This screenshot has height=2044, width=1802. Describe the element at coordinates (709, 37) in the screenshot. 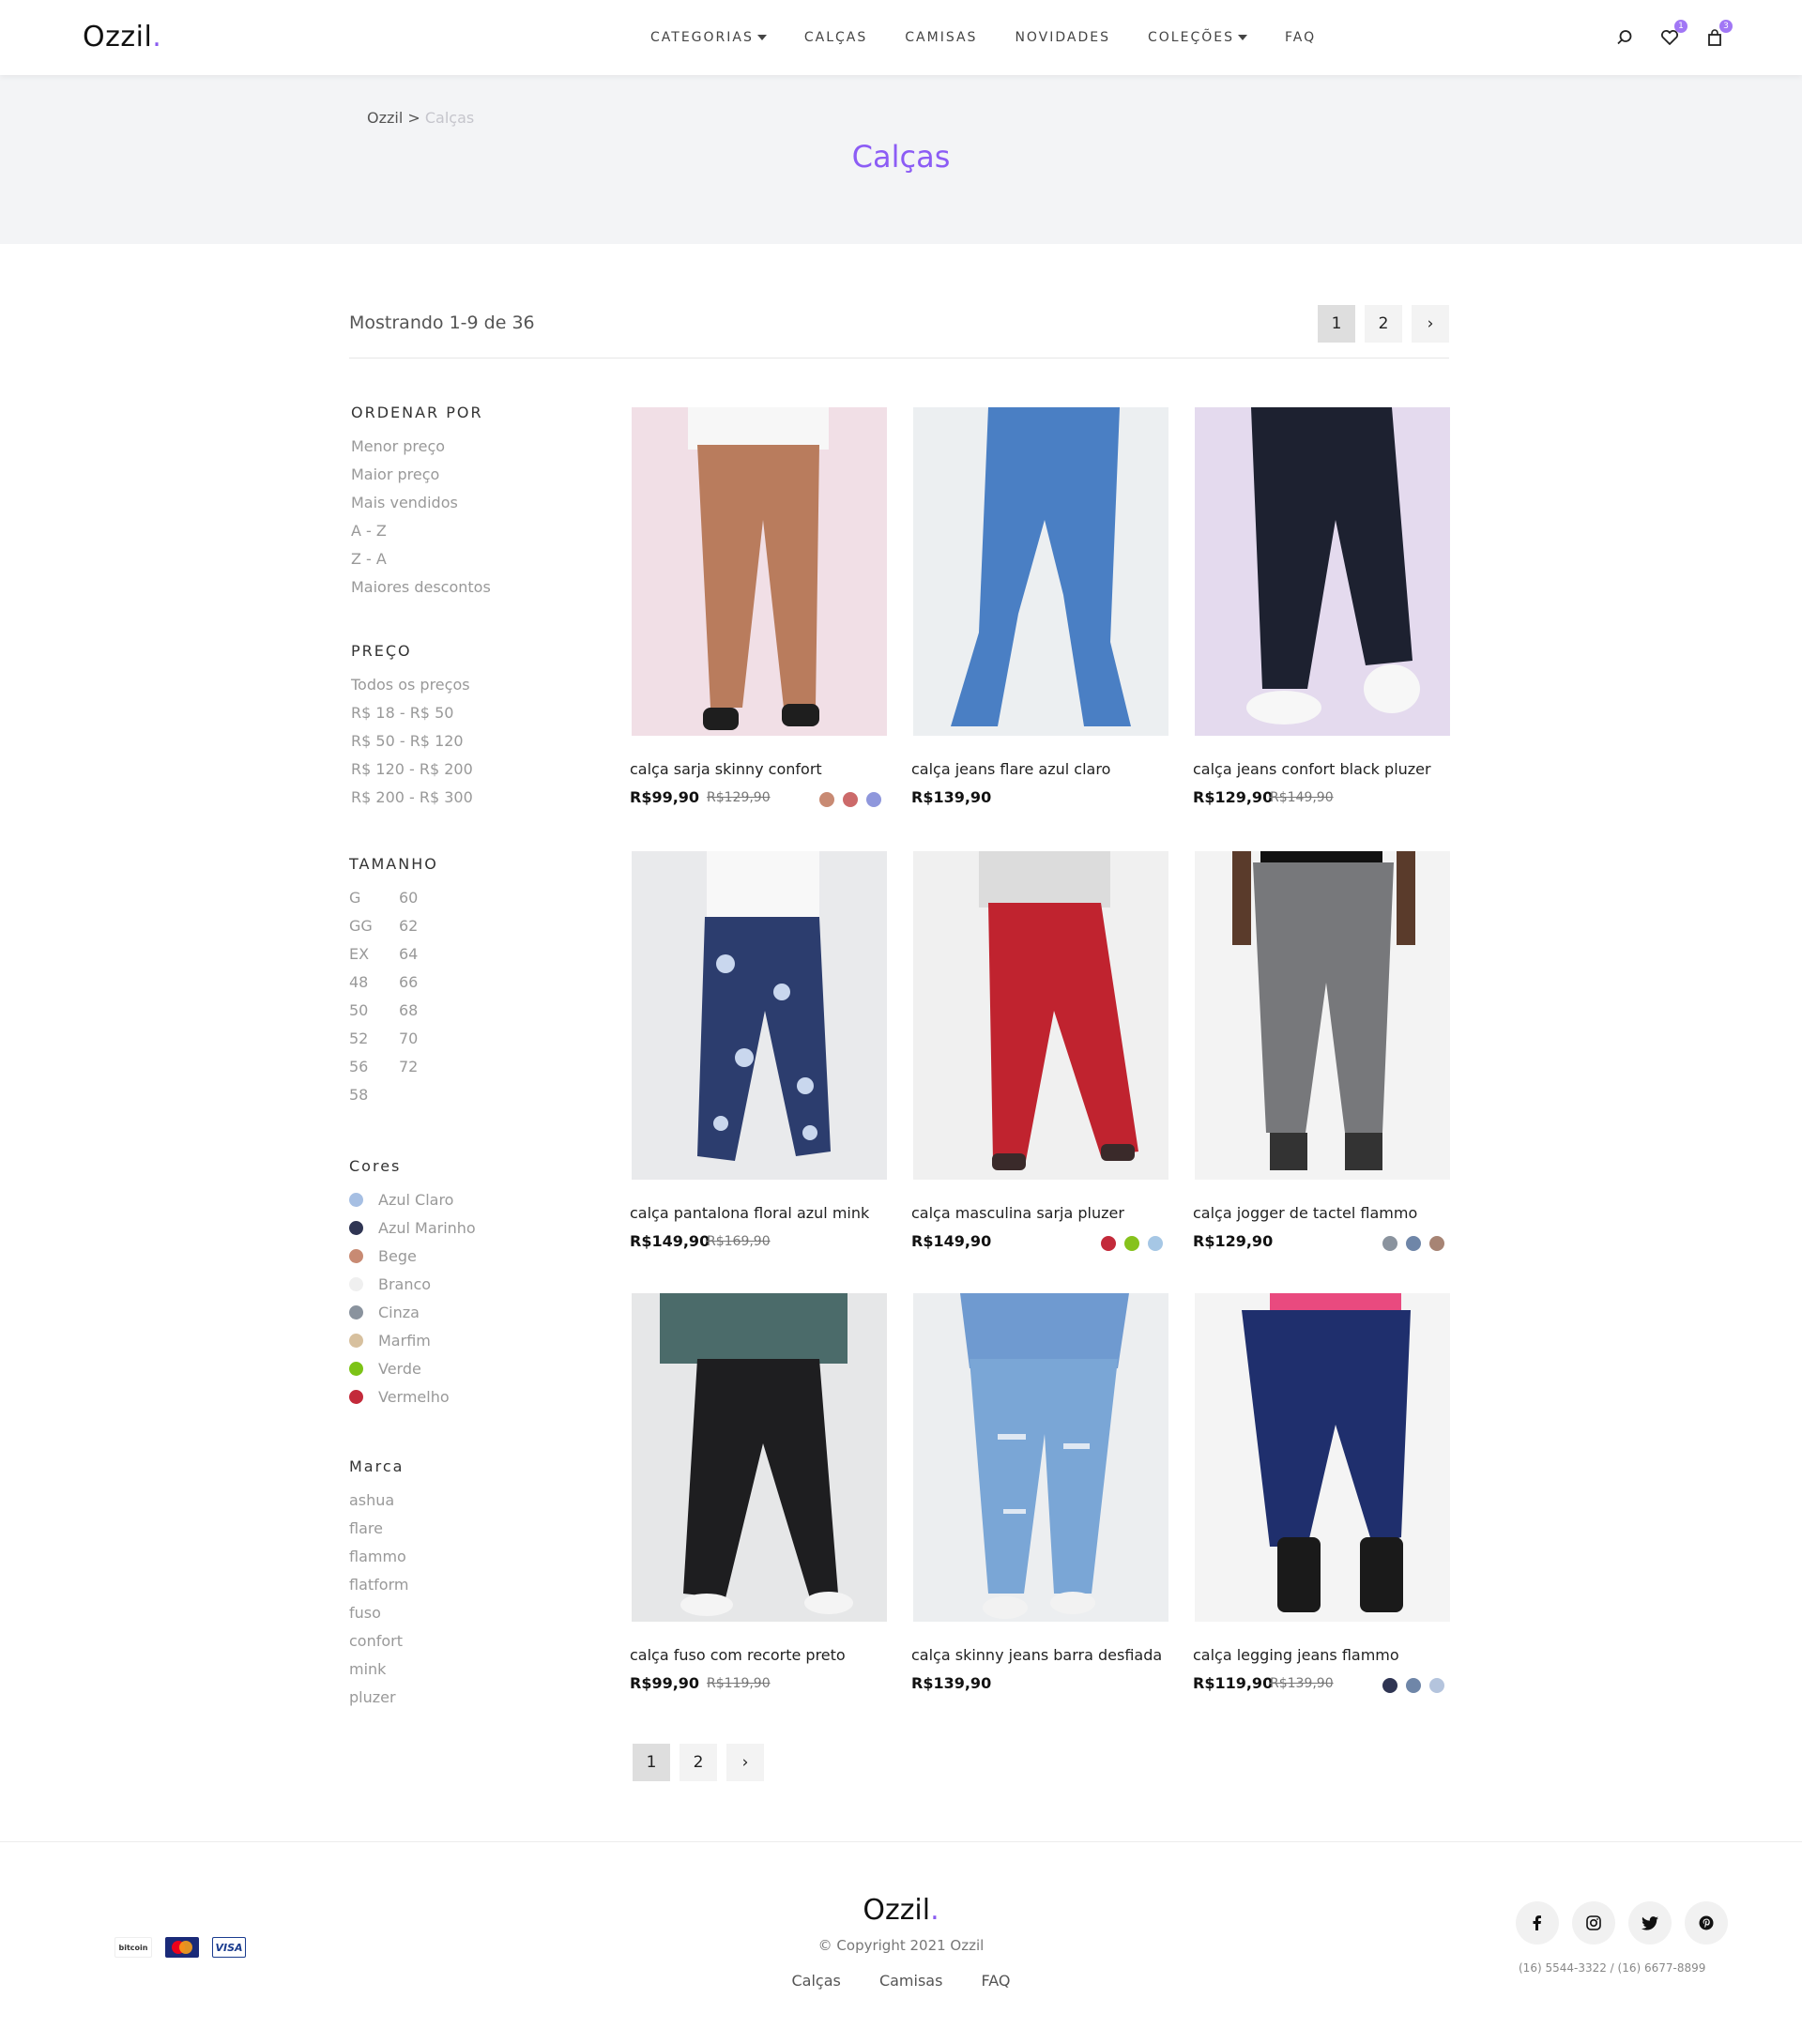

I see `nav-categorias: CATEGORIAS` at that location.